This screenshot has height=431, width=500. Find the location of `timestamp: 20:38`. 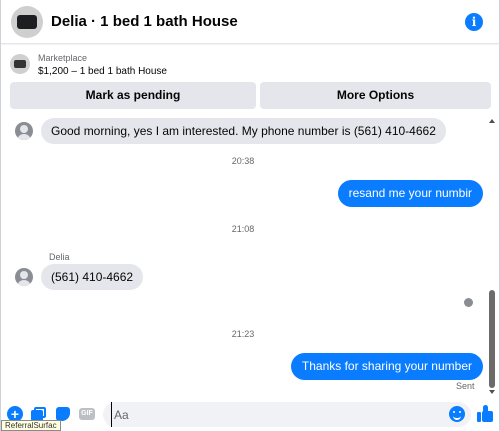

timestamp: 20:38 is located at coordinates (243, 161).